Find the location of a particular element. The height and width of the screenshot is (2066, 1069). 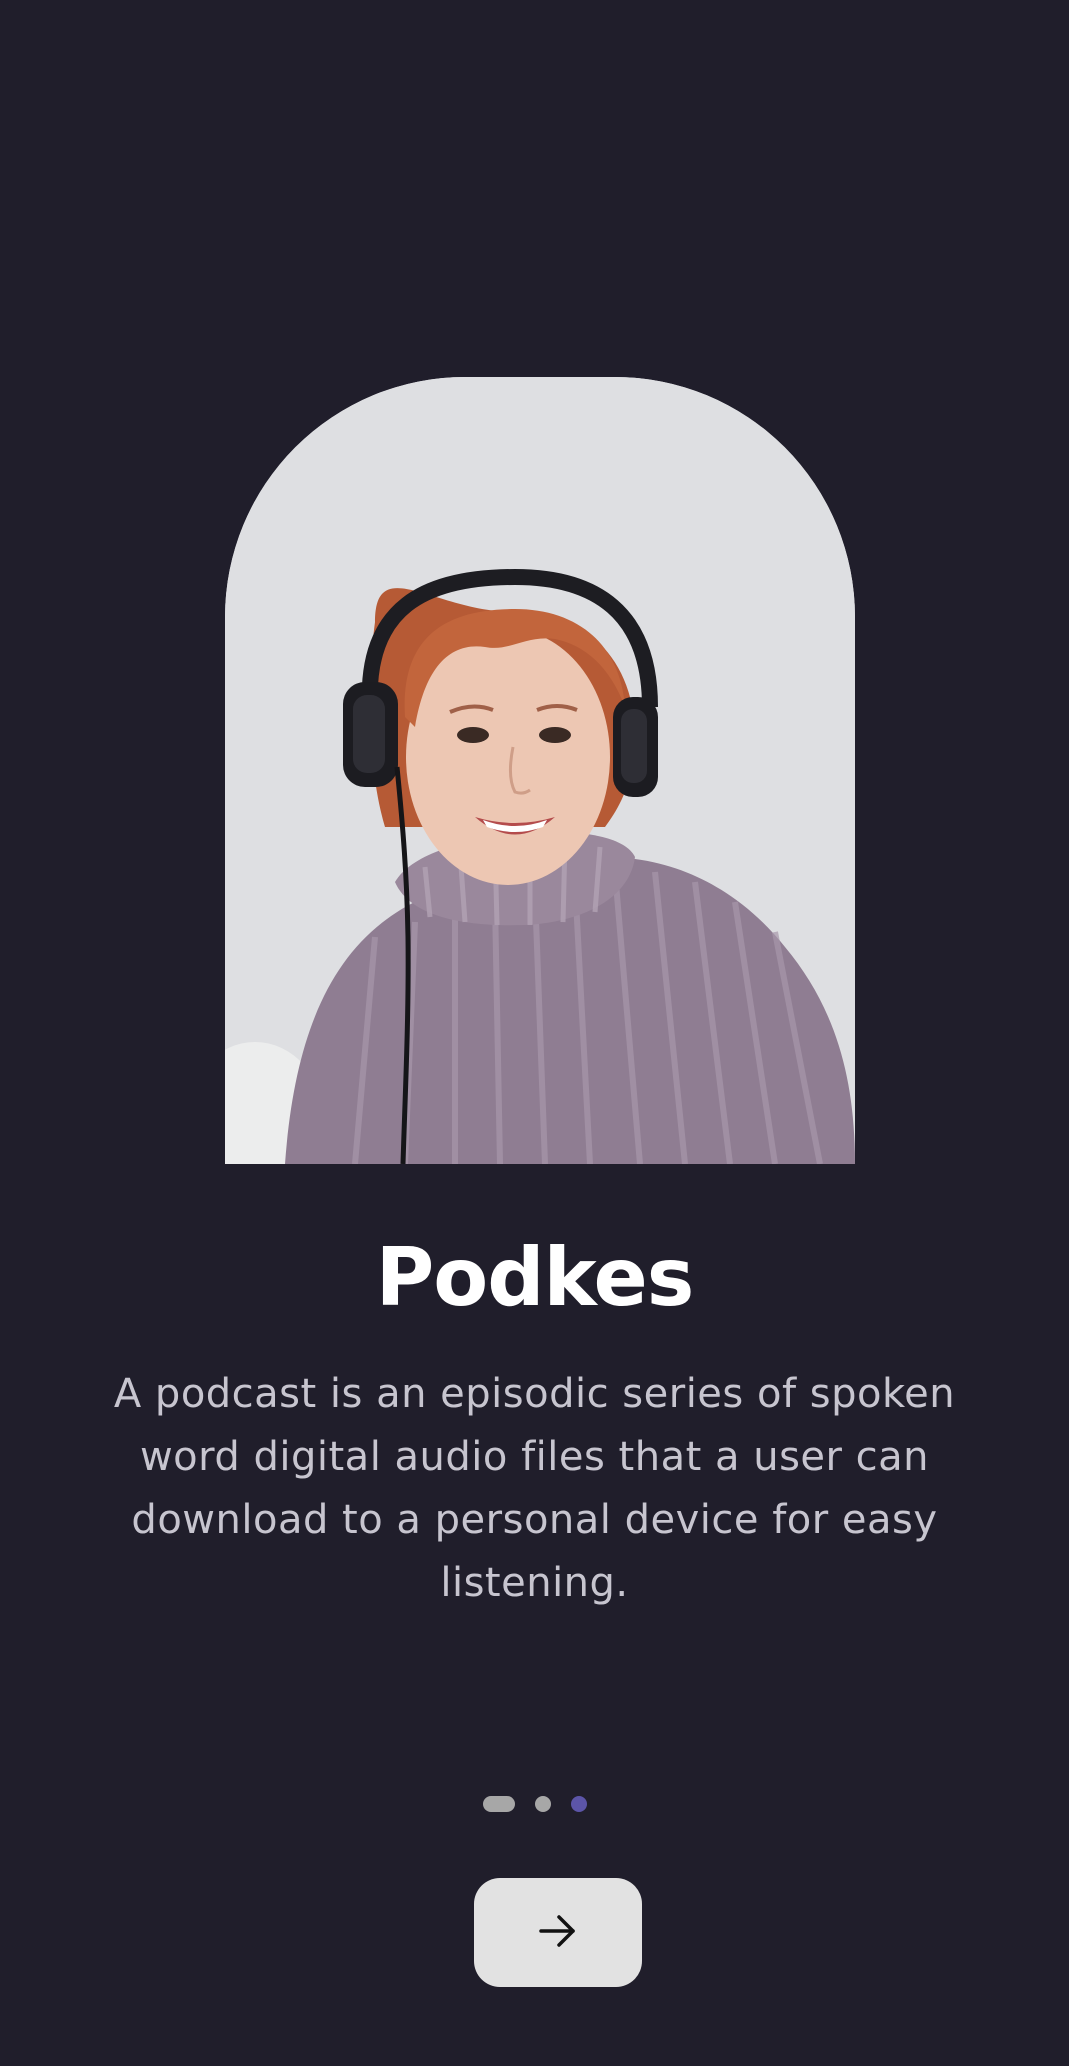

onboarding-title: Podkes is located at coordinates (535, 1277).